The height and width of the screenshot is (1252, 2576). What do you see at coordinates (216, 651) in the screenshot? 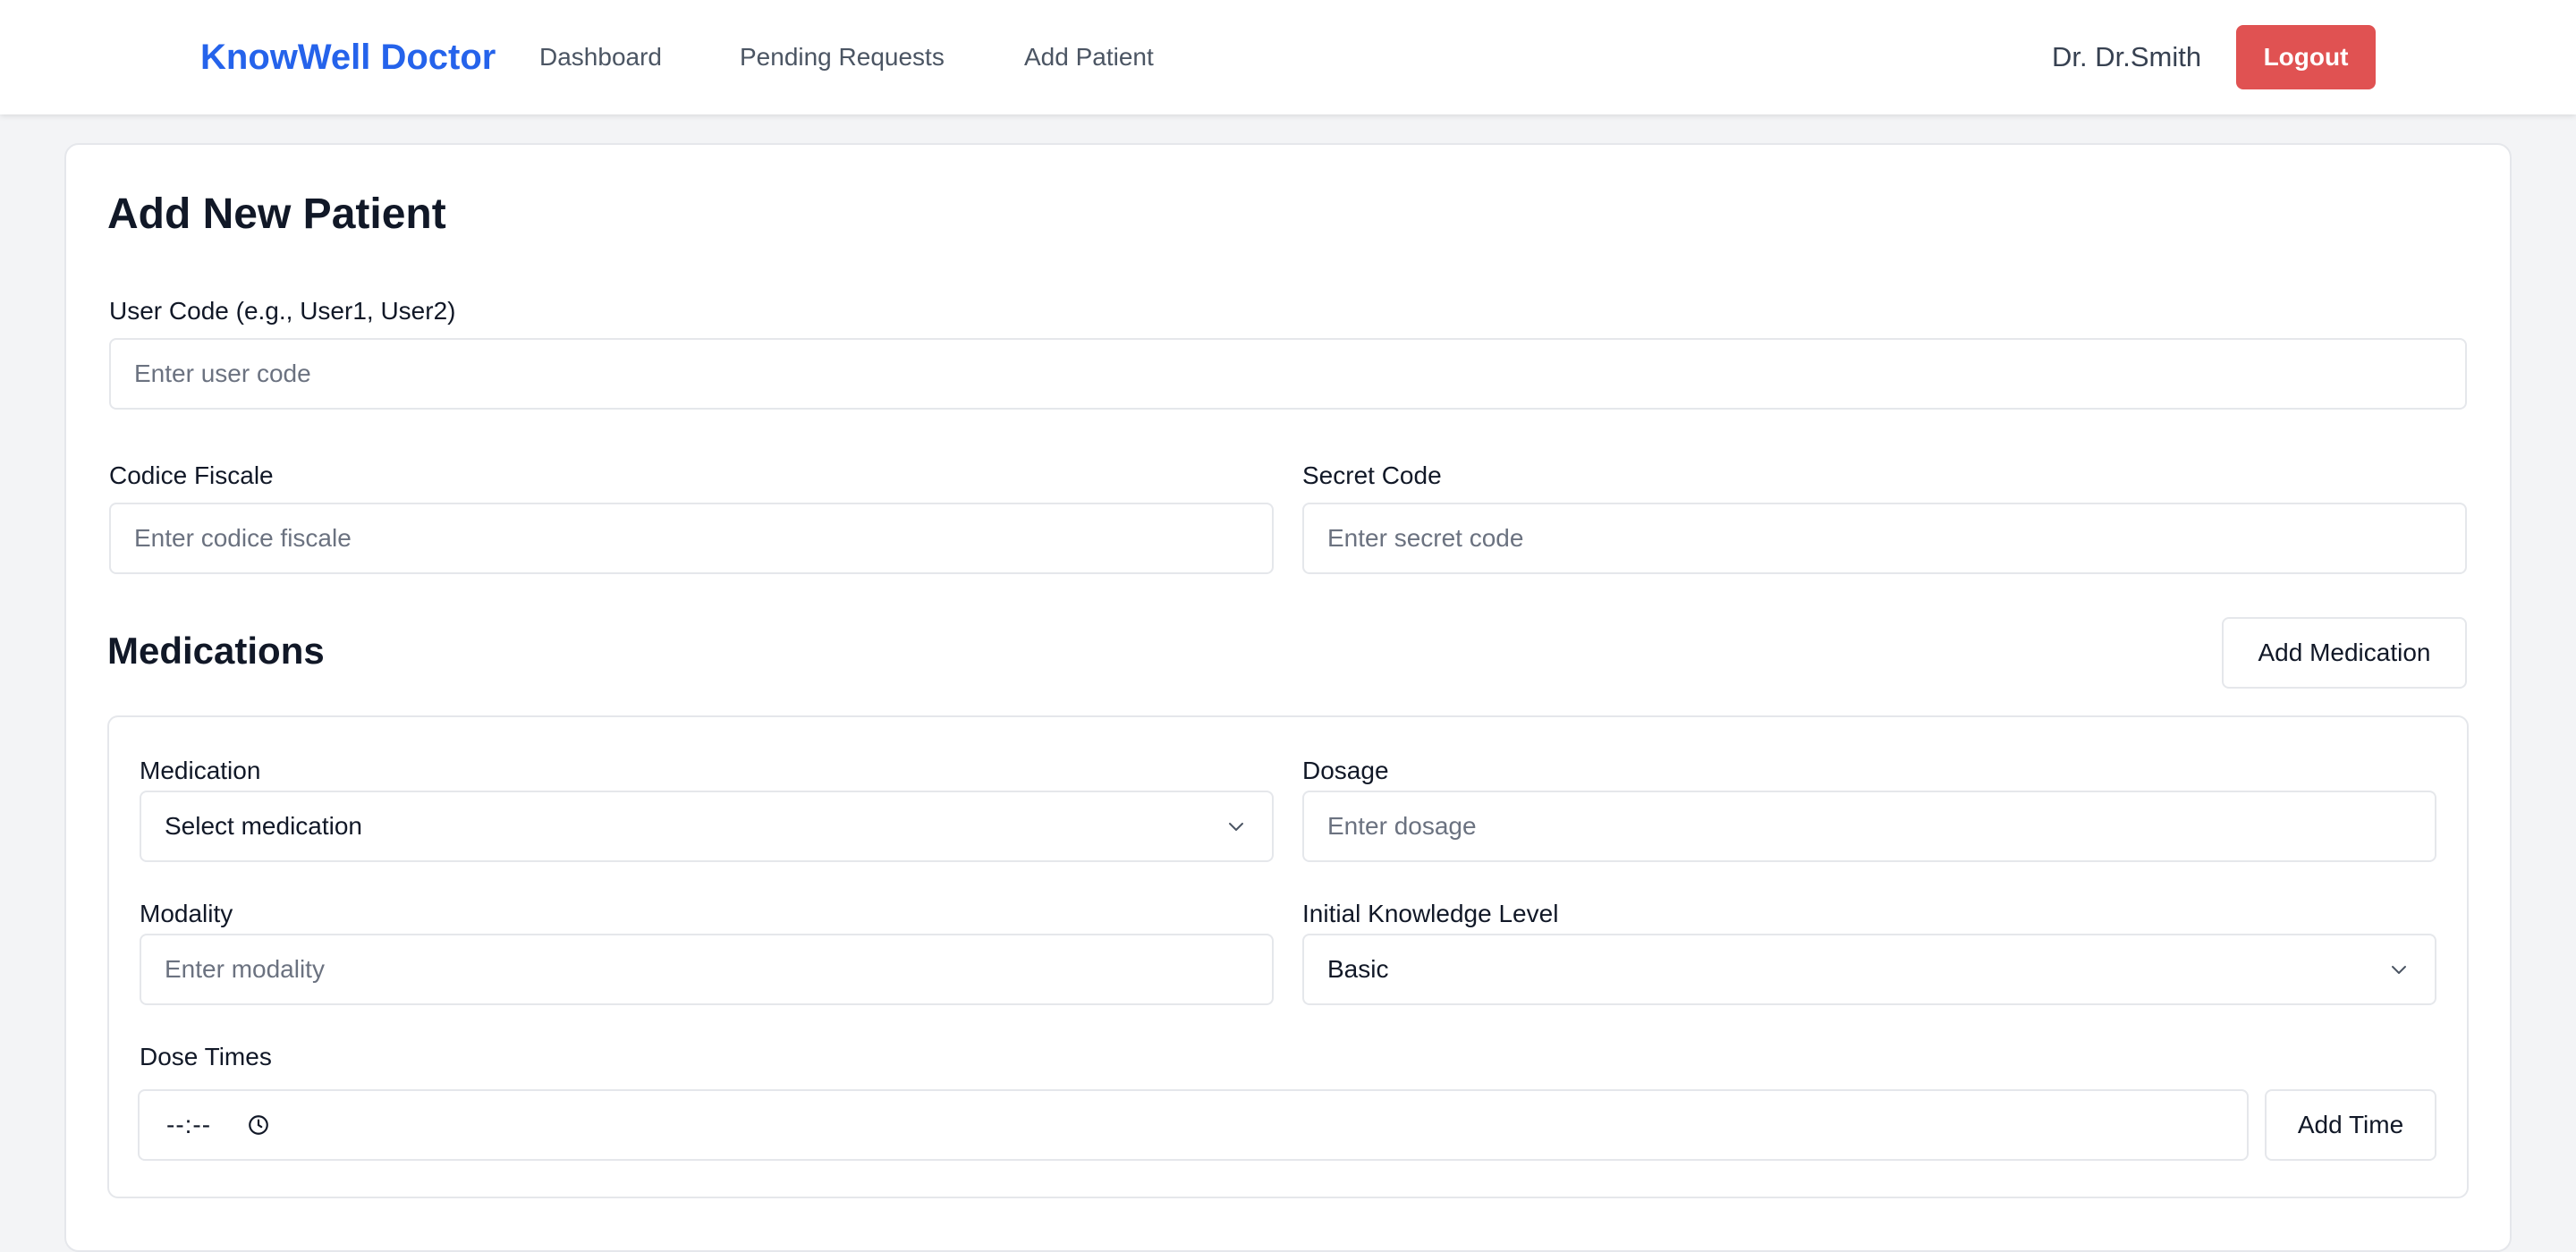
I see `medications-title: Medications` at bounding box center [216, 651].